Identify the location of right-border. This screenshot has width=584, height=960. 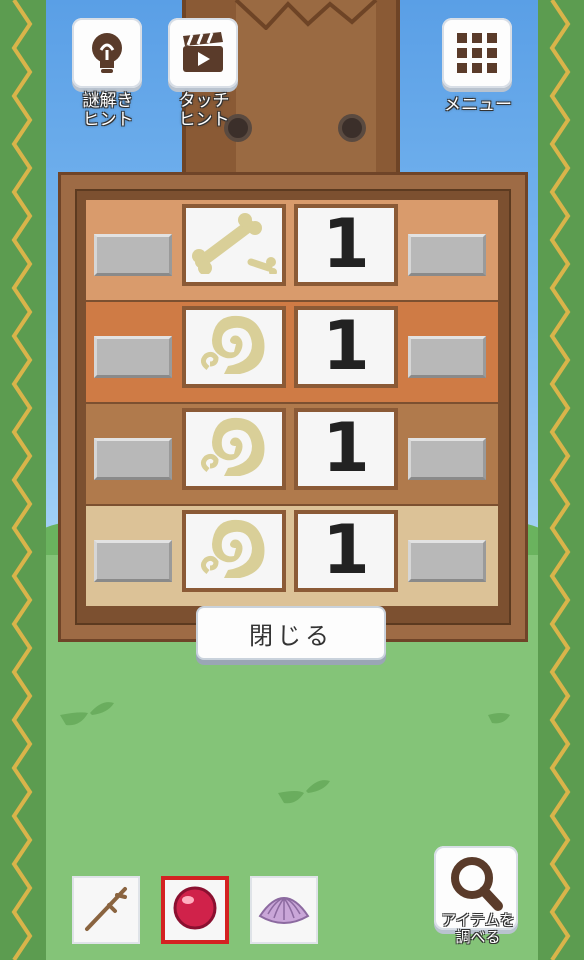
(561, 480).